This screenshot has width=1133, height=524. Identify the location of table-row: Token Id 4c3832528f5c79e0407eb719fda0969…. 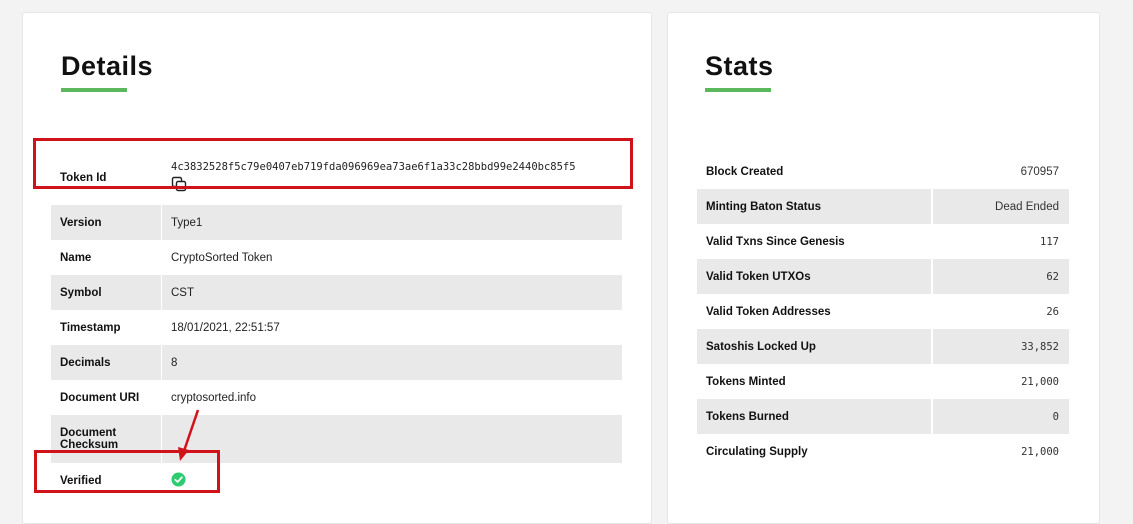
(336, 177).